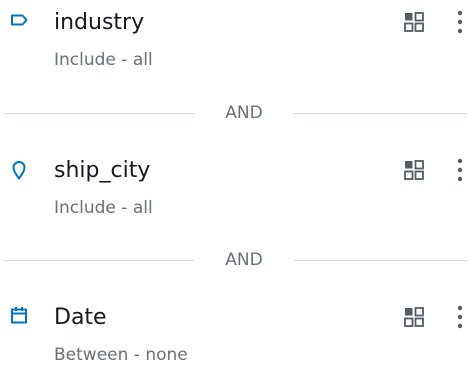 Image resolution: width=471 pixels, height=367 pixels. Describe the element at coordinates (19, 315) in the screenshot. I see `calendar-icon` at that location.